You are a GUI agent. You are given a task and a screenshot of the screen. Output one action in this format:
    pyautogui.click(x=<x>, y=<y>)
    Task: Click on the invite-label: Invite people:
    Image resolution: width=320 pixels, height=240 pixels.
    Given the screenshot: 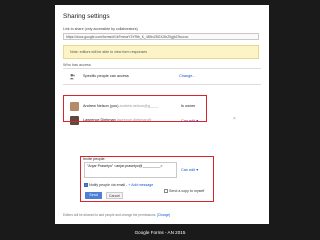 What is the action you would take?
    pyautogui.click(x=94, y=159)
    